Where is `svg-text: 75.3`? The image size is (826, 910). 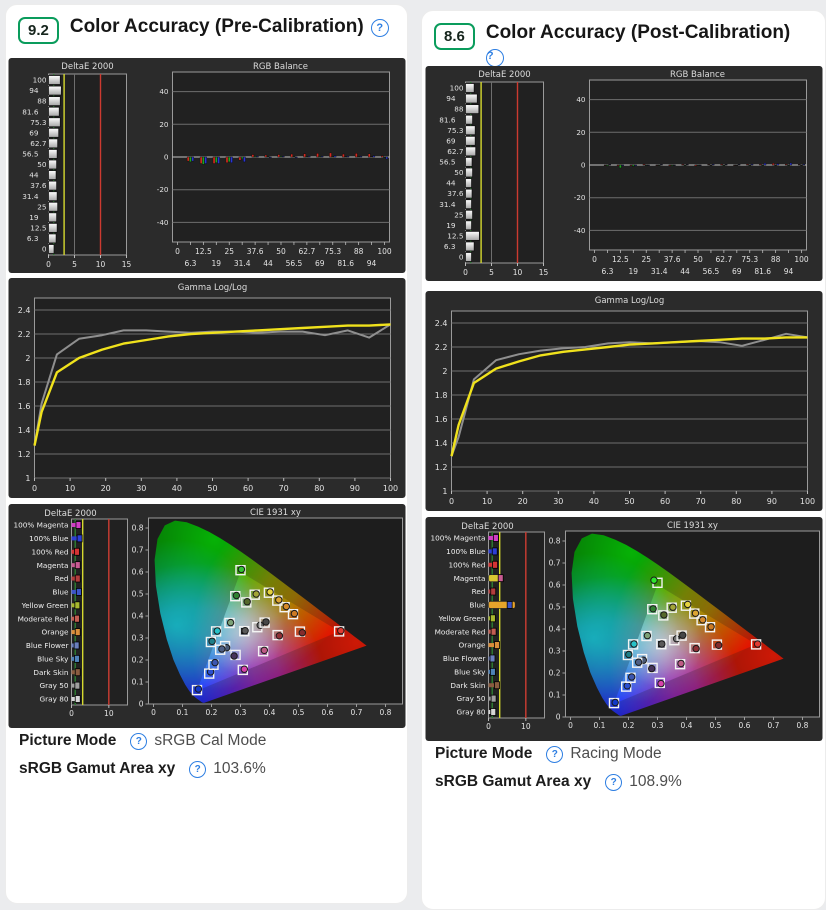
svg-text: 75.3 is located at coordinates (455, 130).